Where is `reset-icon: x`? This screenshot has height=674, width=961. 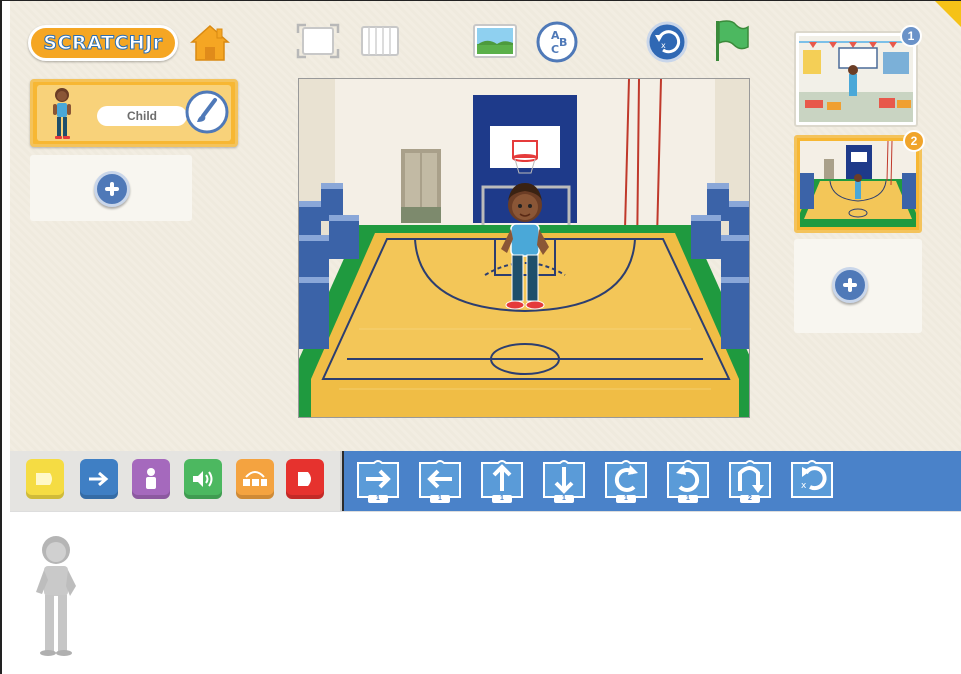 reset-icon: x is located at coordinates (667, 42).